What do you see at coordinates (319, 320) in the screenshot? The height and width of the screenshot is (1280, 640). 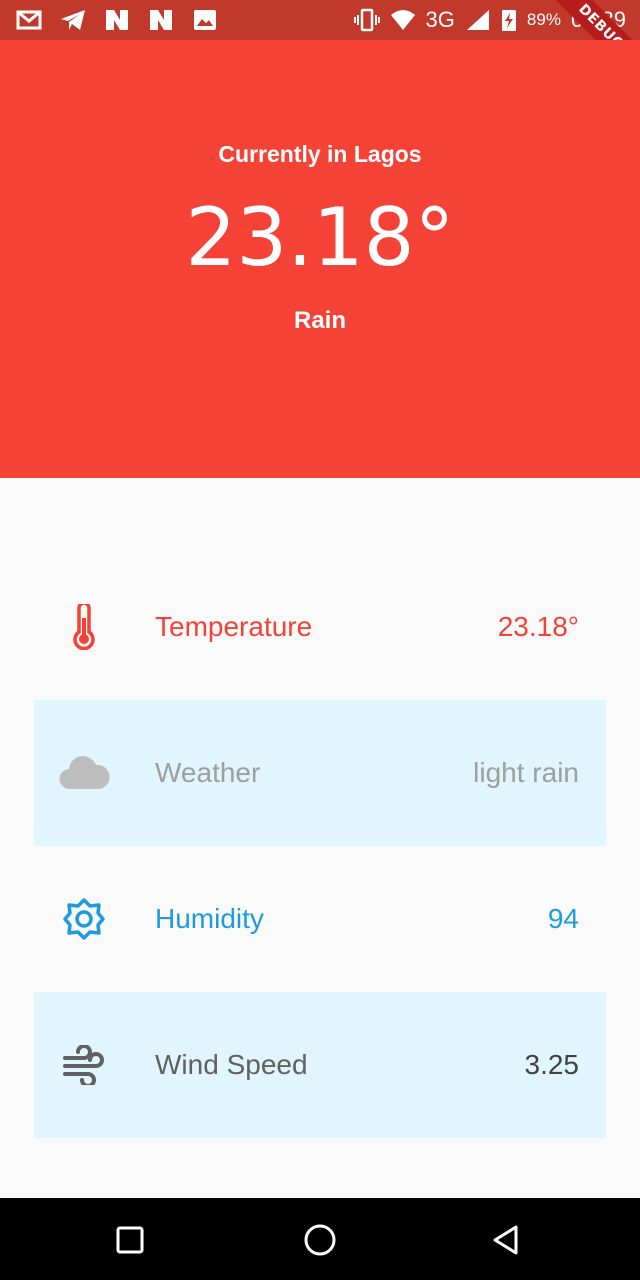 I see `current-condition: Rain` at bounding box center [319, 320].